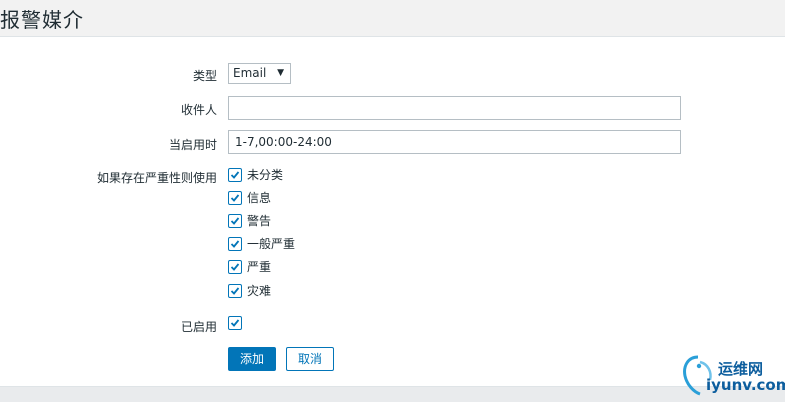  I want to click on severity-item-label: 一般严重, so click(271, 244).